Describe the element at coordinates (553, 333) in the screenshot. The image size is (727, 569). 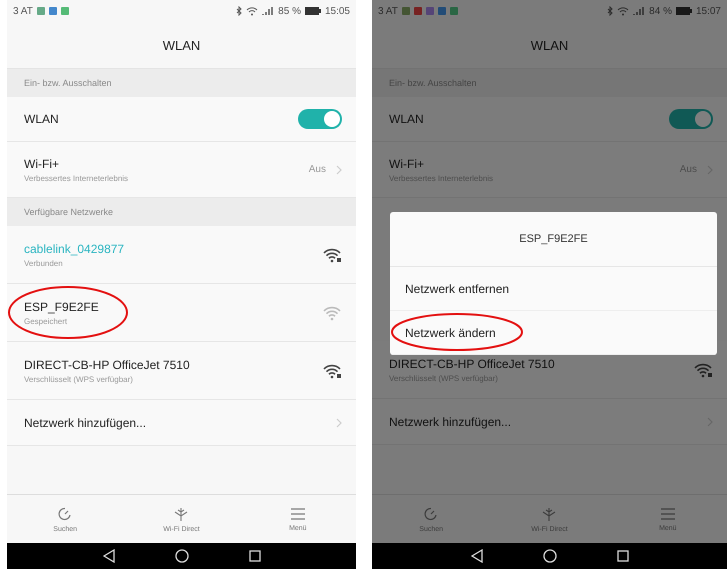
I see `dialog-option: Netzwerk ändern` at that location.